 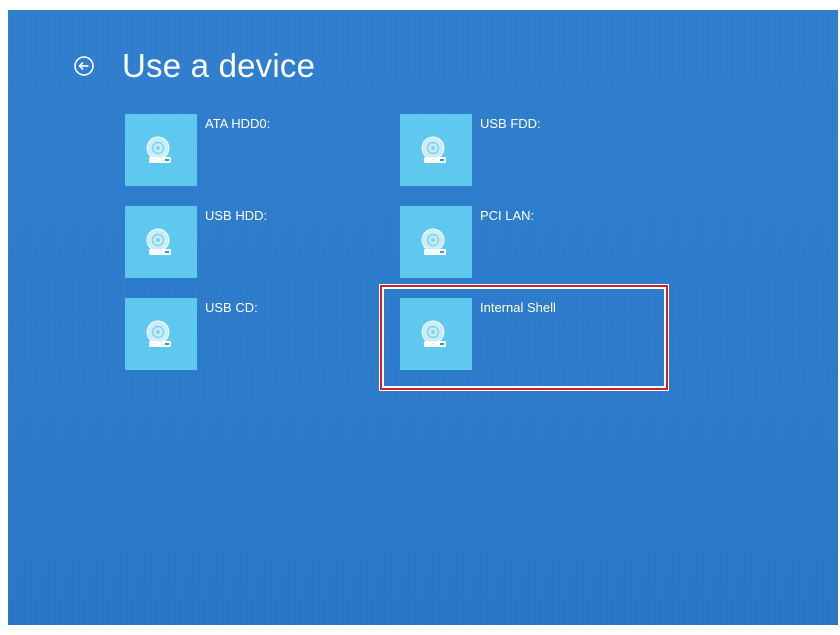 I want to click on page-header: Use a device, so click(x=193, y=66).